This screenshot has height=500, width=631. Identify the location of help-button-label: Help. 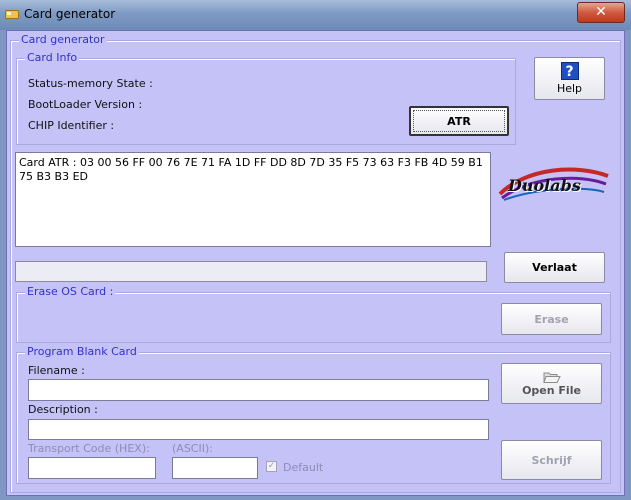
(569, 88).